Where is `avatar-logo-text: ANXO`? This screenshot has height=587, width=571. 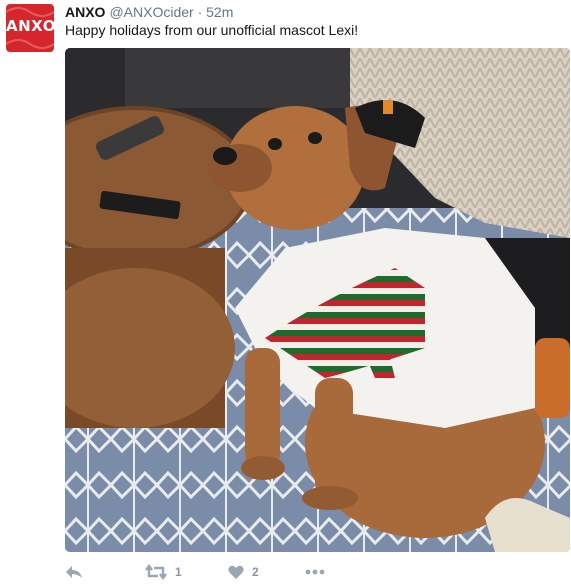
avatar-logo-text: ANXO is located at coordinates (30, 26).